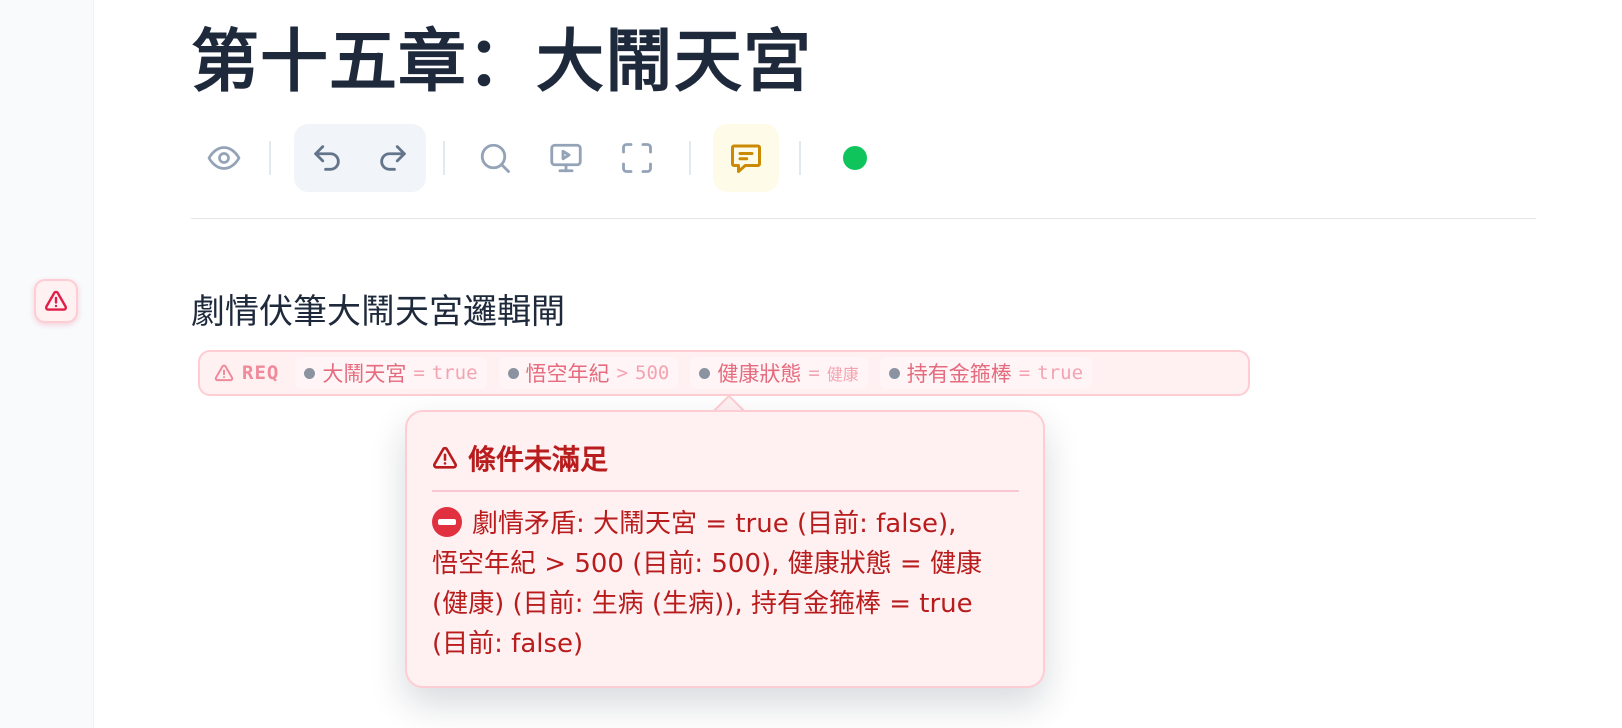 The height and width of the screenshot is (728, 1622). I want to click on presentation-button, so click(566, 158).